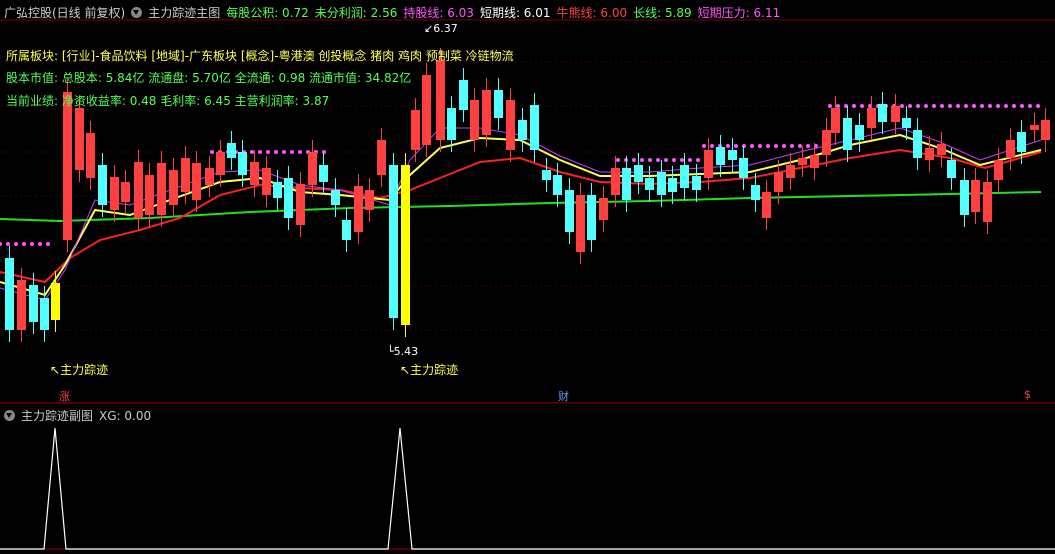  What do you see at coordinates (445, 28) in the screenshot?
I see `high-value: 6.37` at bounding box center [445, 28].